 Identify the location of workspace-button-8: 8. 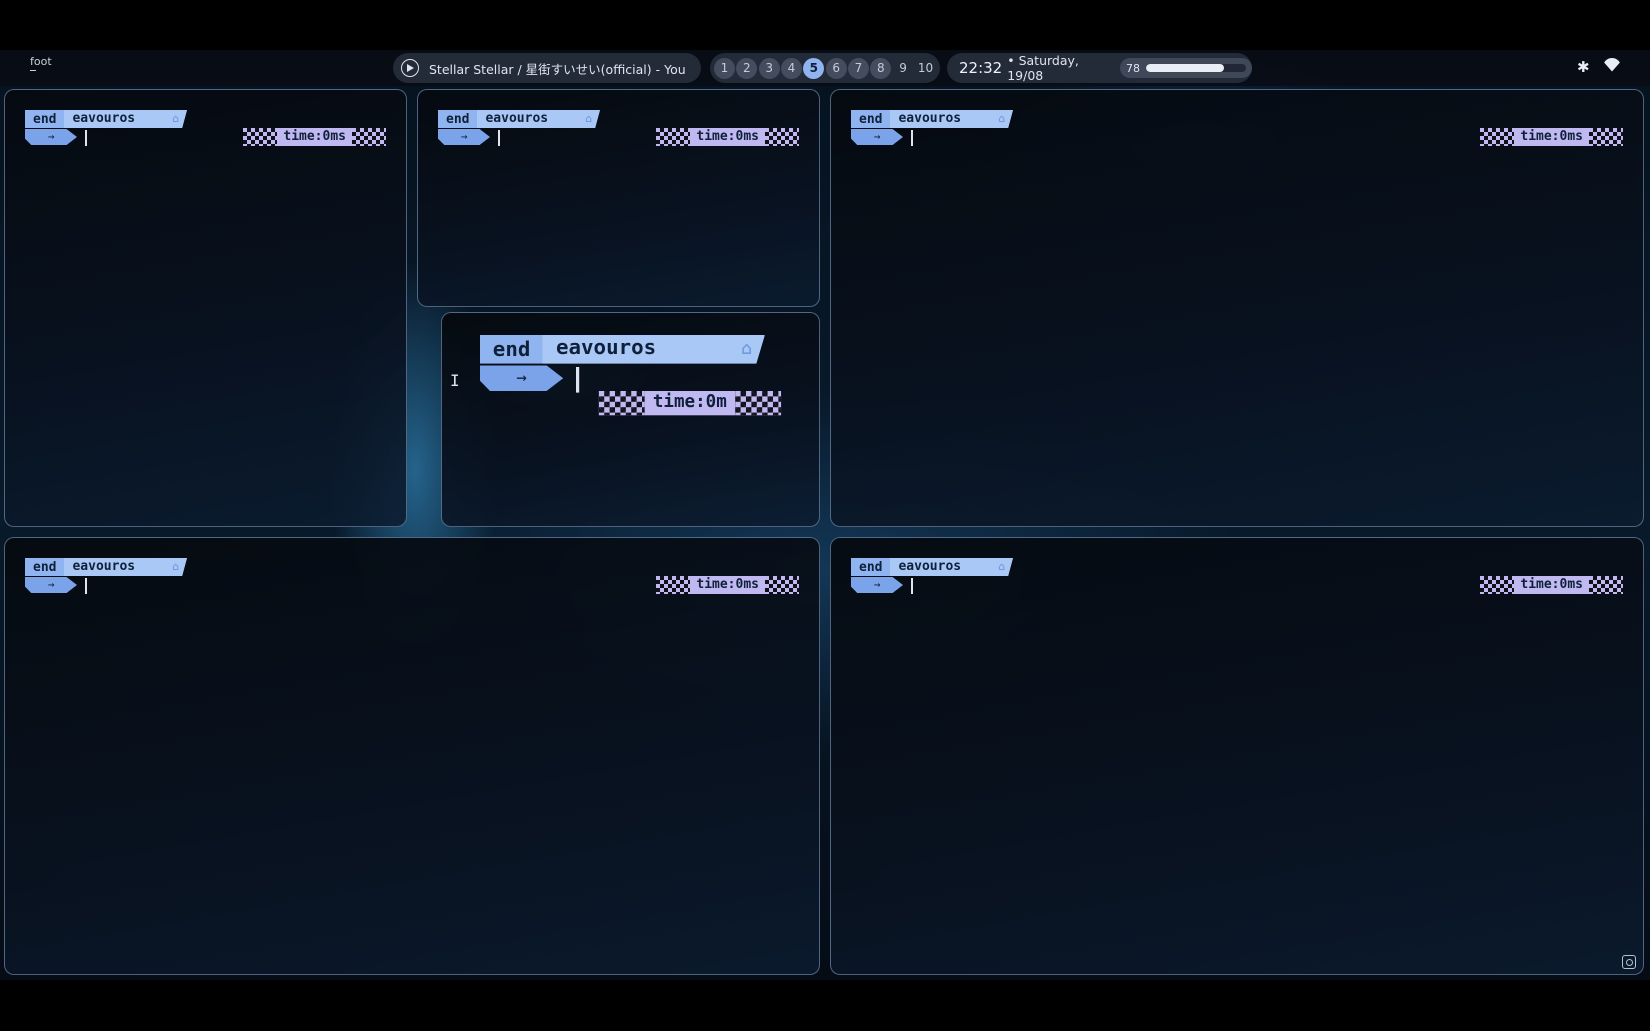
(881, 68).